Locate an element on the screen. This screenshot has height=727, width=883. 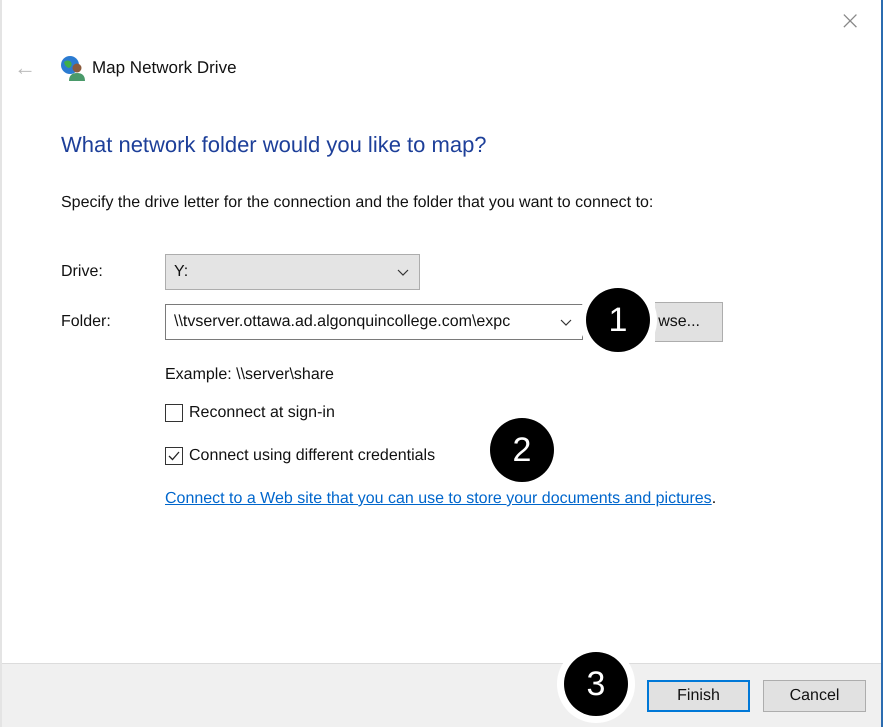
drive-dropdown: Y: is located at coordinates (292, 272).